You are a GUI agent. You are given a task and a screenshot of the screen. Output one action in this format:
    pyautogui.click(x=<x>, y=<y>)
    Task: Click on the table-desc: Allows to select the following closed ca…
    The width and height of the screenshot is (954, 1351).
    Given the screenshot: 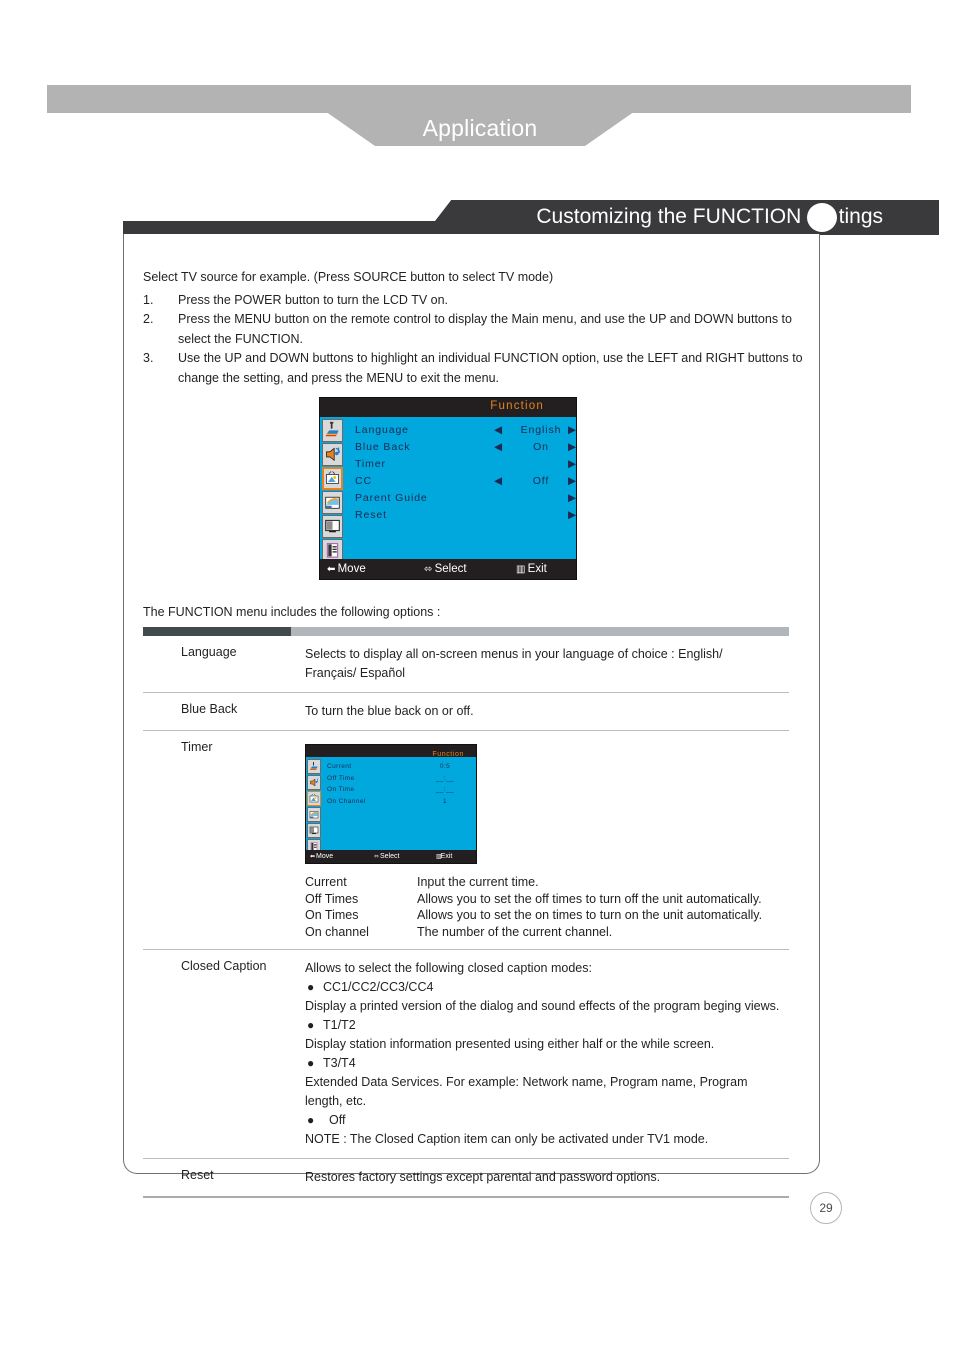 What is the action you would take?
    pyautogui.click(x=547, y=1054)
    